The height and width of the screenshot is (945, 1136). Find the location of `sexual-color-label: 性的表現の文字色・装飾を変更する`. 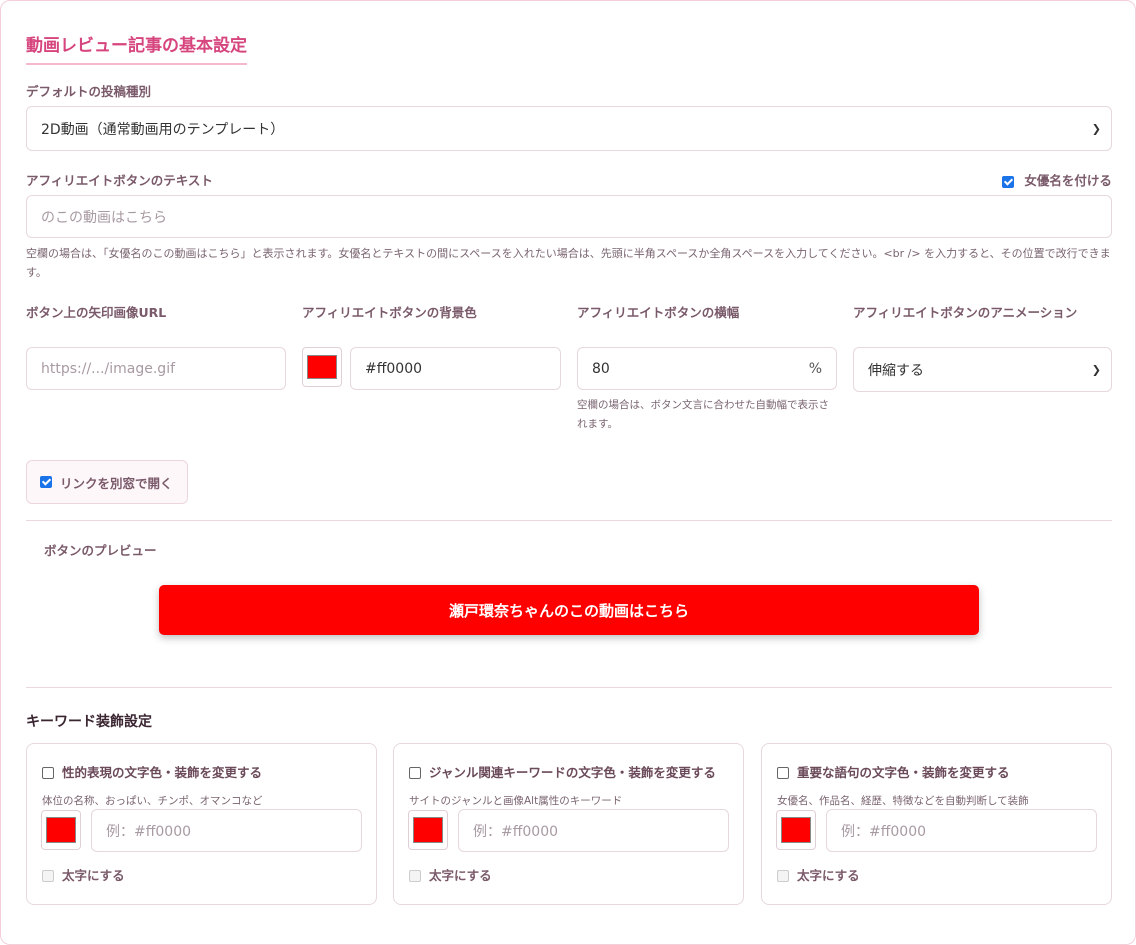

sexual-color-label: 性的表現の文字色・装飾を変更する is located at coordinates (162, 772).